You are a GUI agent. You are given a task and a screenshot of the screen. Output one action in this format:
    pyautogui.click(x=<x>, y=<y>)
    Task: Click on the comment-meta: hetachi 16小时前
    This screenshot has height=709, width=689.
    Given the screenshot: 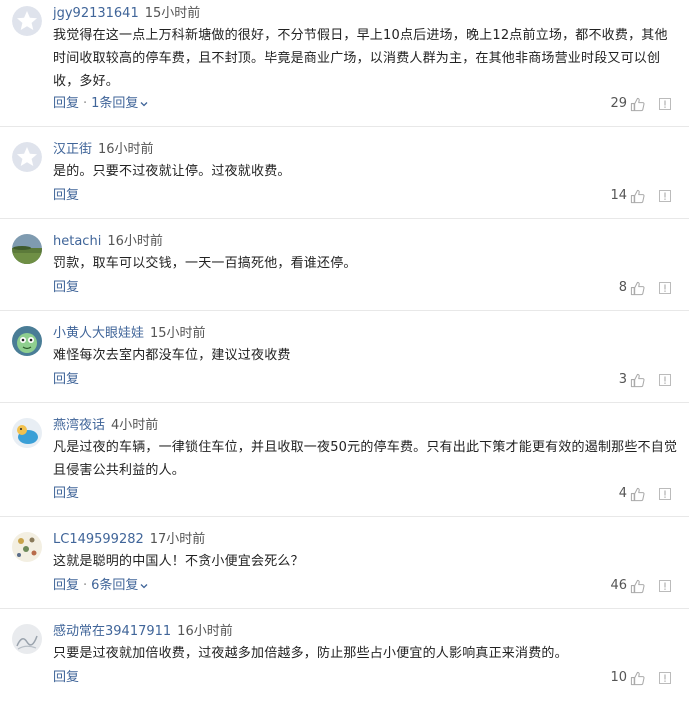 What is the action you would take?
    pyautogui.click(x=108, y=242)
    